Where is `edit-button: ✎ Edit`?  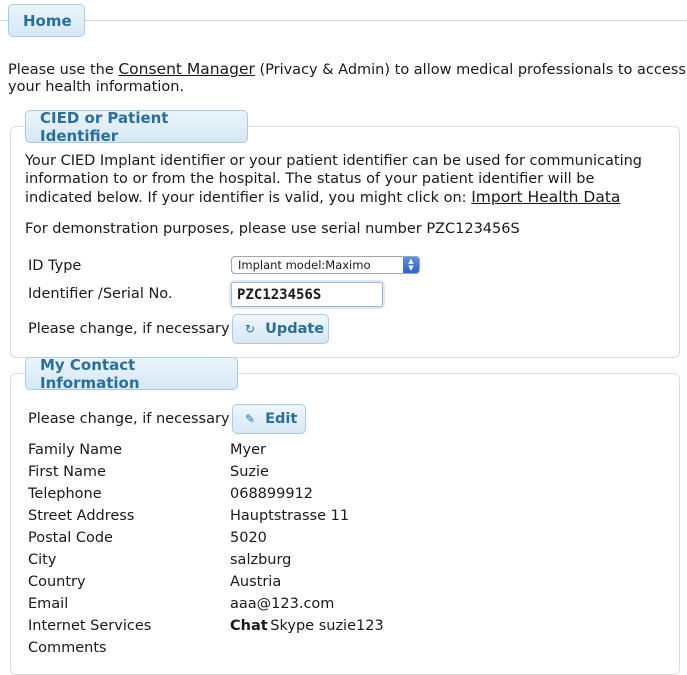
edit-button: ✎ Edit is located at coordinates (269, 419).